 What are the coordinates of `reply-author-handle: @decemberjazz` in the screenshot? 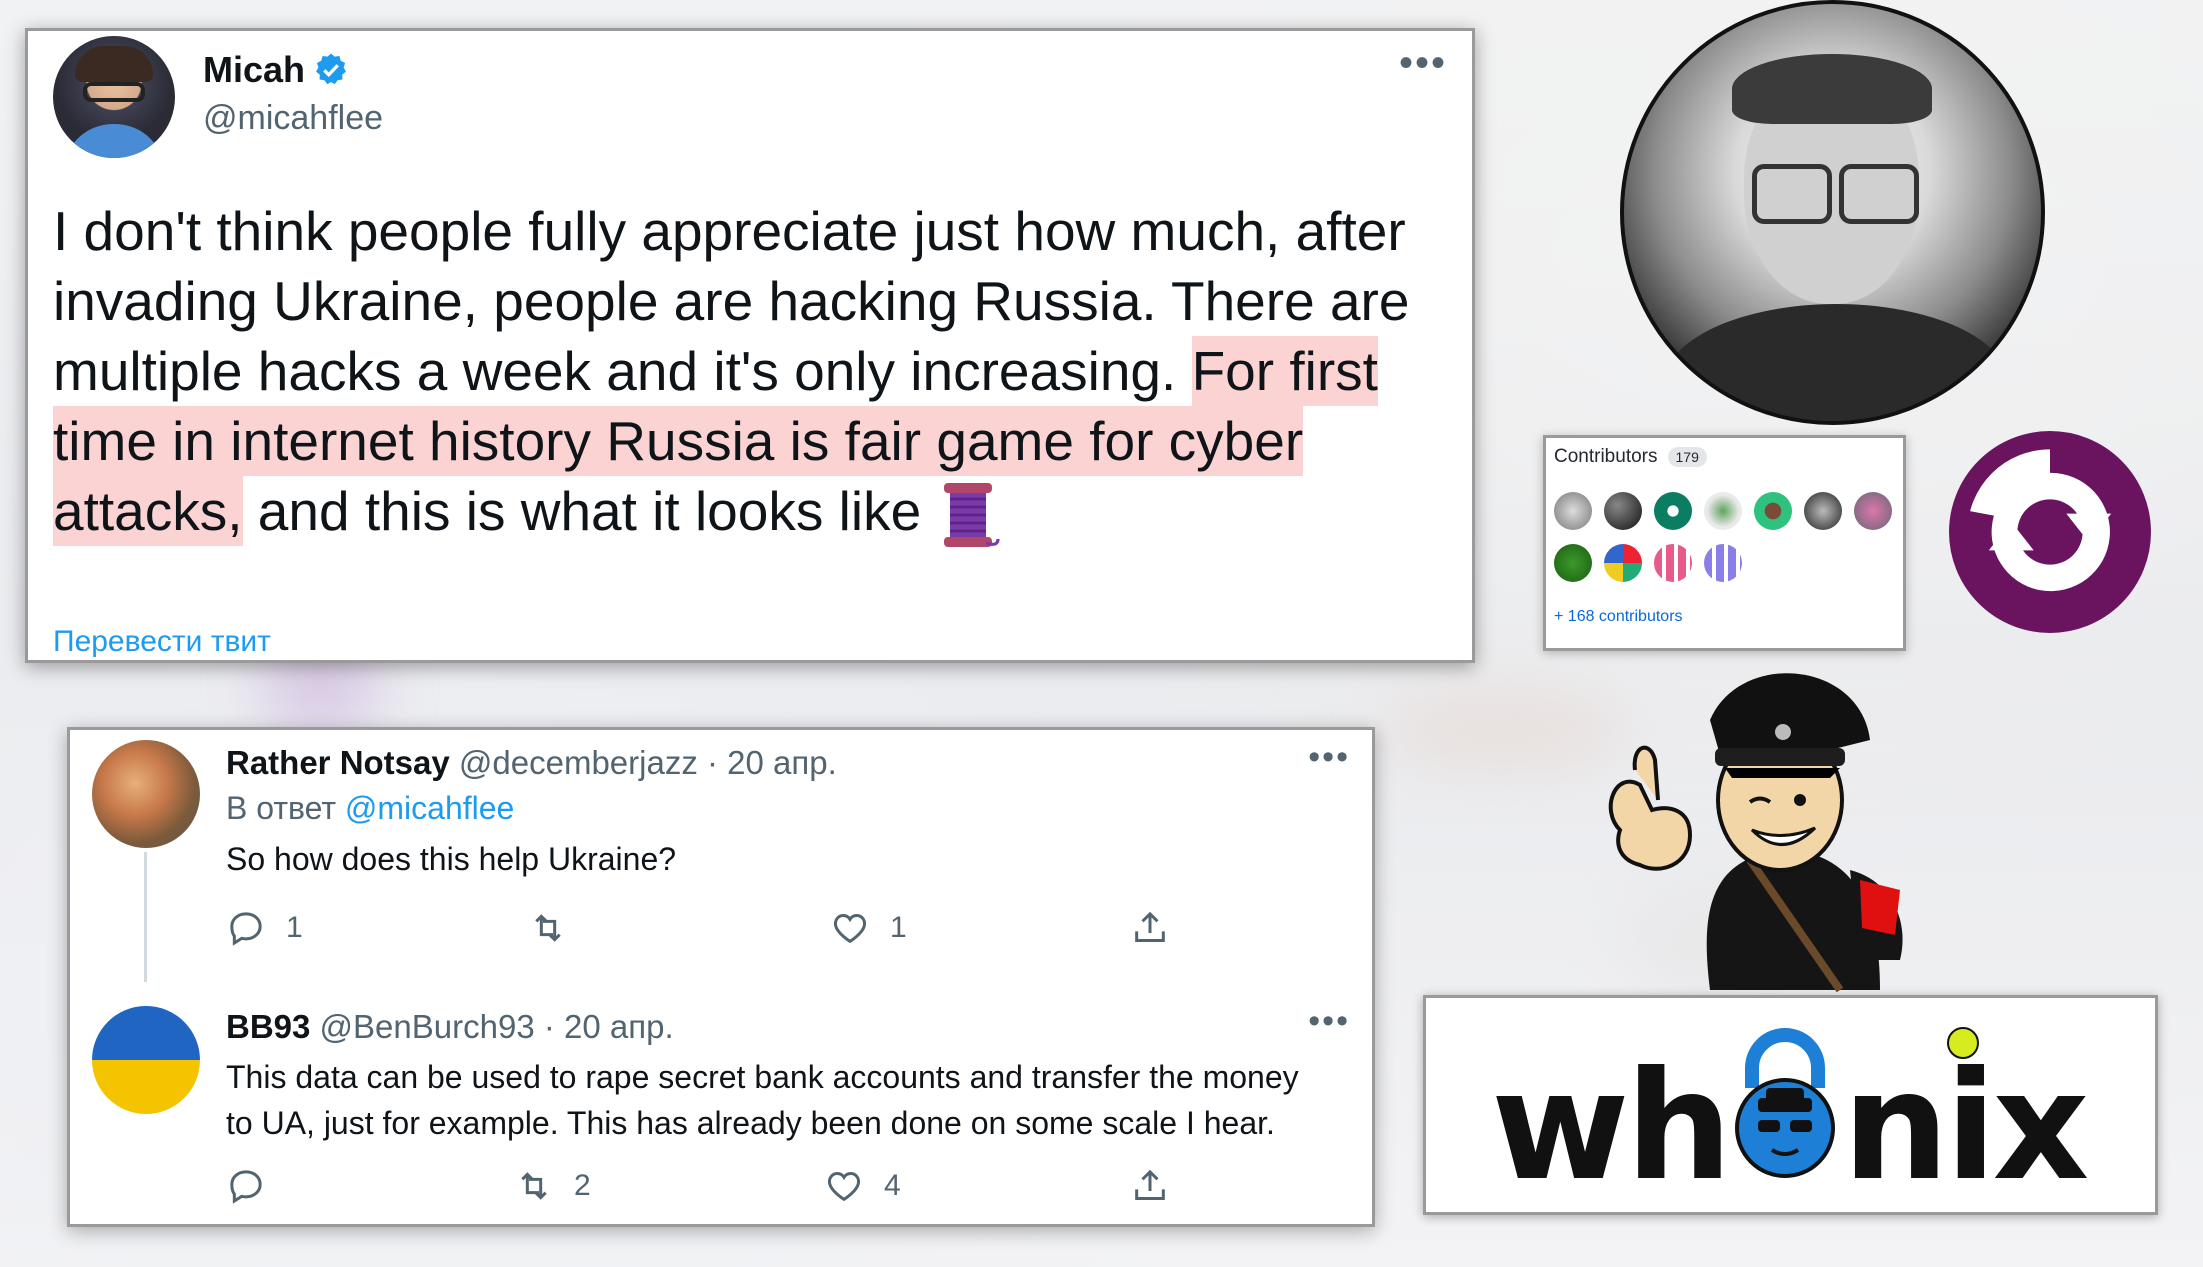 It's located at (578, 762).